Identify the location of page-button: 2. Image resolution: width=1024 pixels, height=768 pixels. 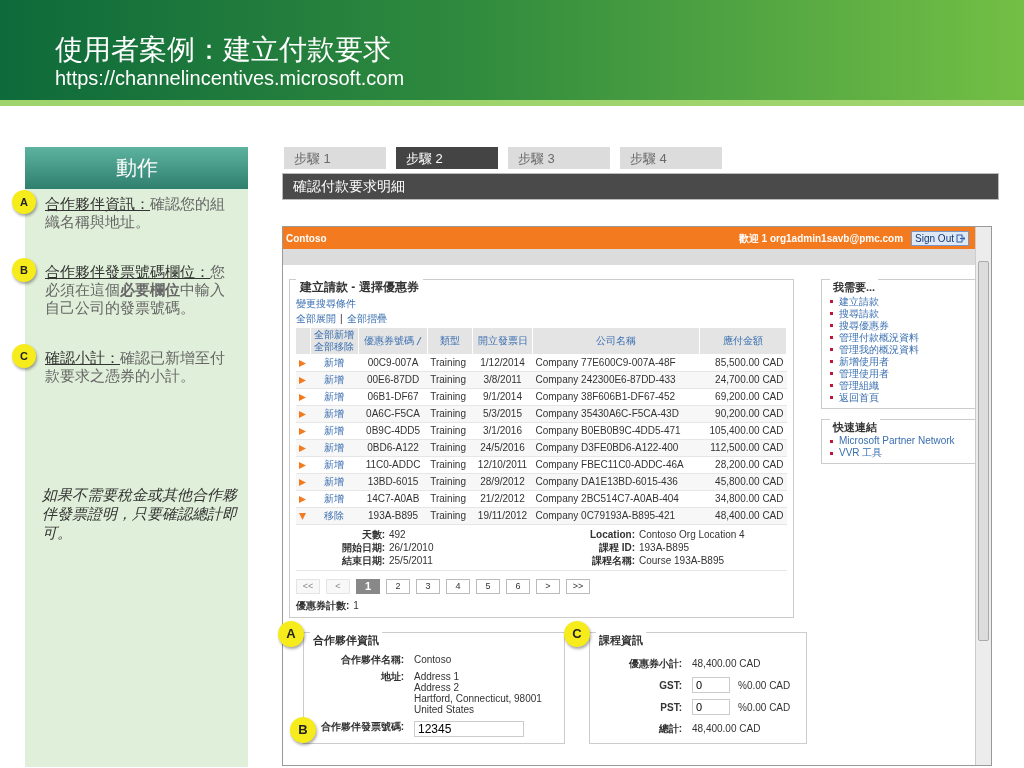
(398, 586).